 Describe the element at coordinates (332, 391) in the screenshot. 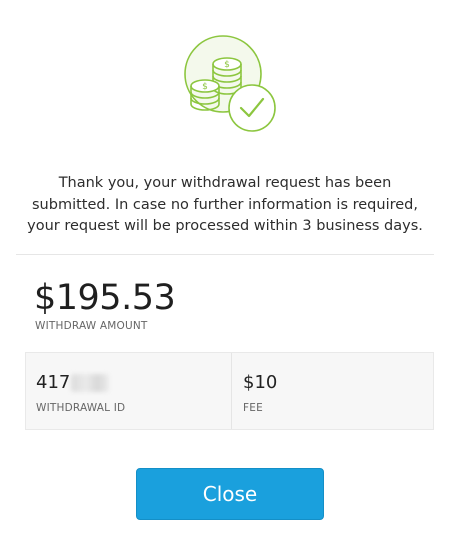

I see `fee-cell: $10 FEE` at that location.